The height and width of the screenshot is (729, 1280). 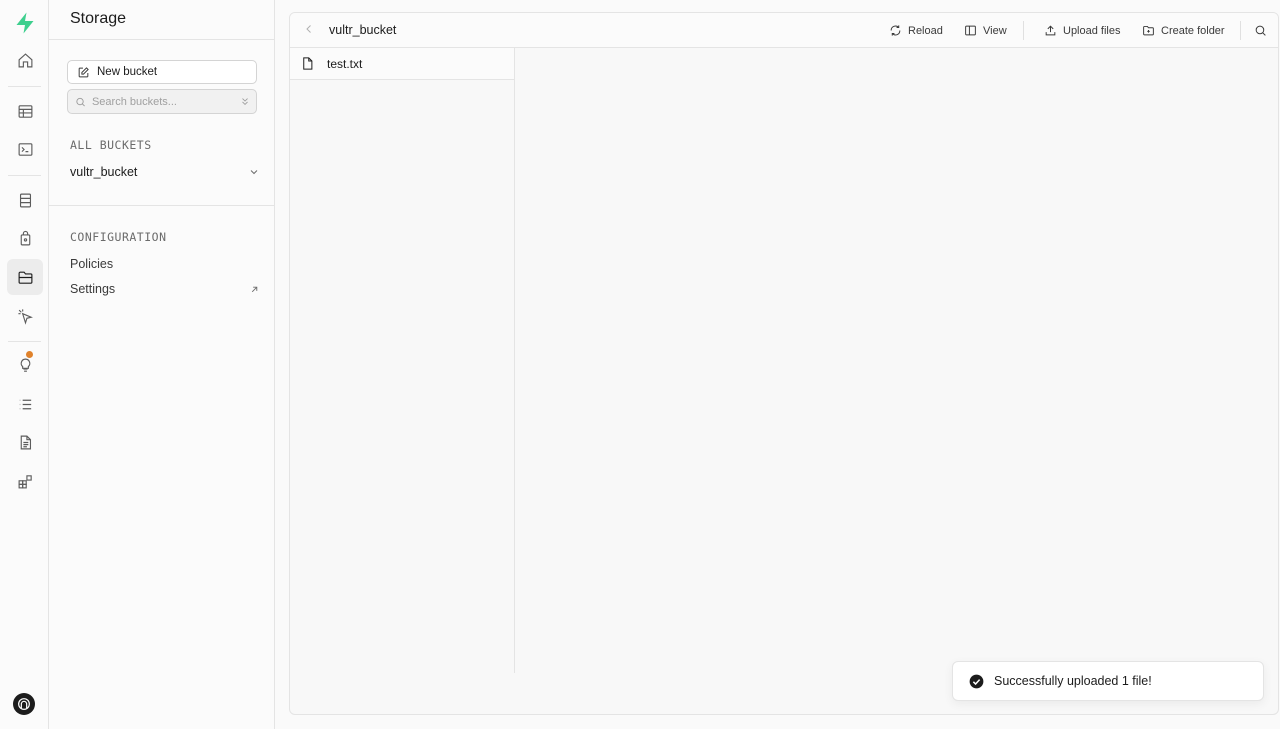 I want to click on upload-files-button: Upload files, so click(x=1082, y=30).